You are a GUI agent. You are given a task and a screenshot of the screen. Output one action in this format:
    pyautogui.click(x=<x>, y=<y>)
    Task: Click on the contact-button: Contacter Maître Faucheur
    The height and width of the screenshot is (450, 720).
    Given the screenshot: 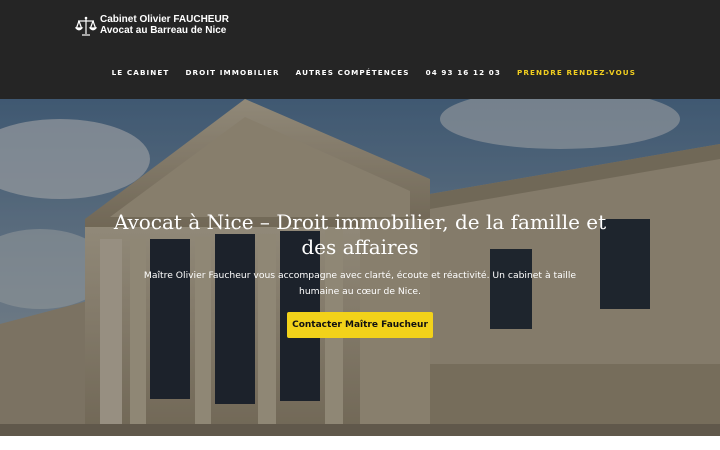 What is the action you would take?
    pyautogui.click(x=360, y=325)
    